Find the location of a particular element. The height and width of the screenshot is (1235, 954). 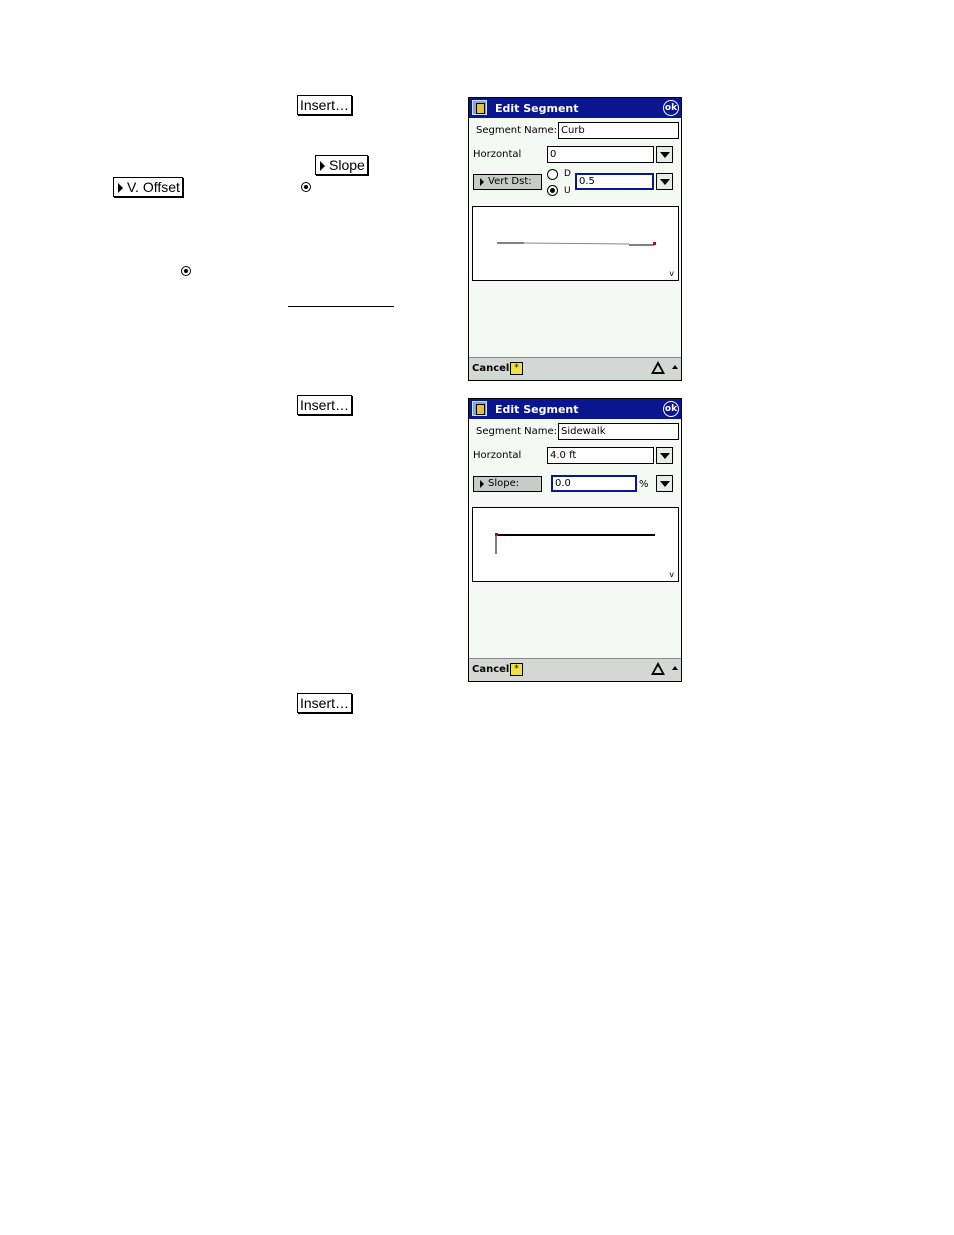

radio-down is located at coordinates (552, 174).